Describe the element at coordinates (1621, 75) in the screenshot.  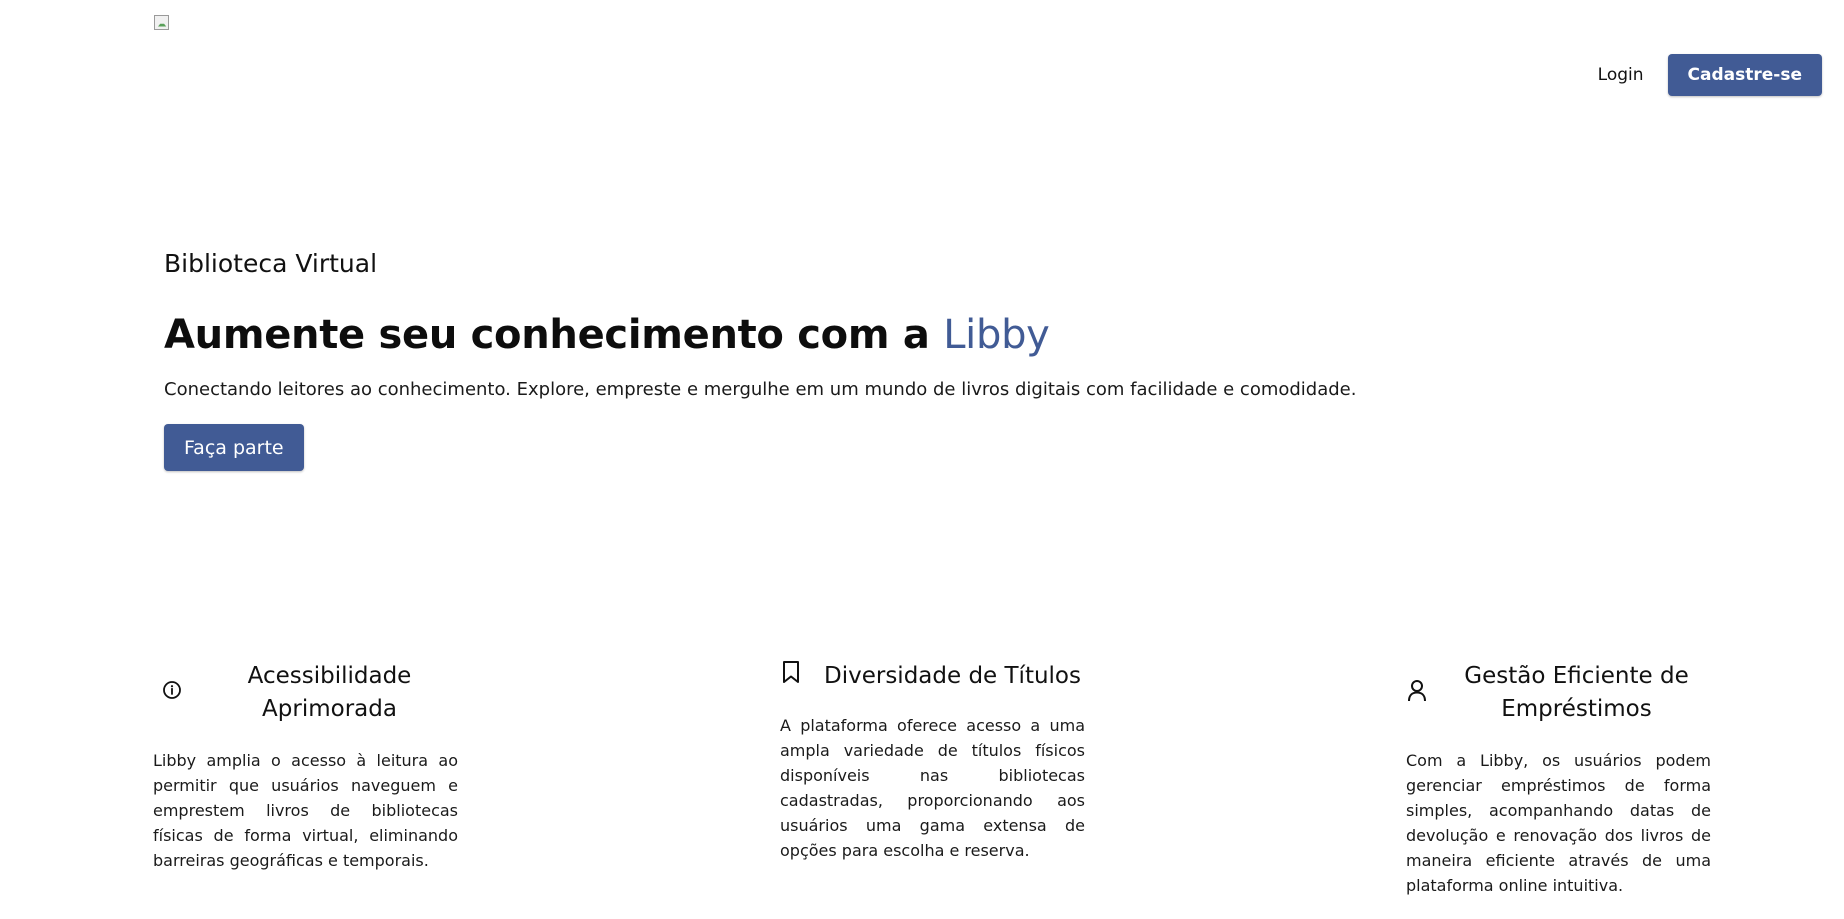
I see `login-link: Login` at that location.